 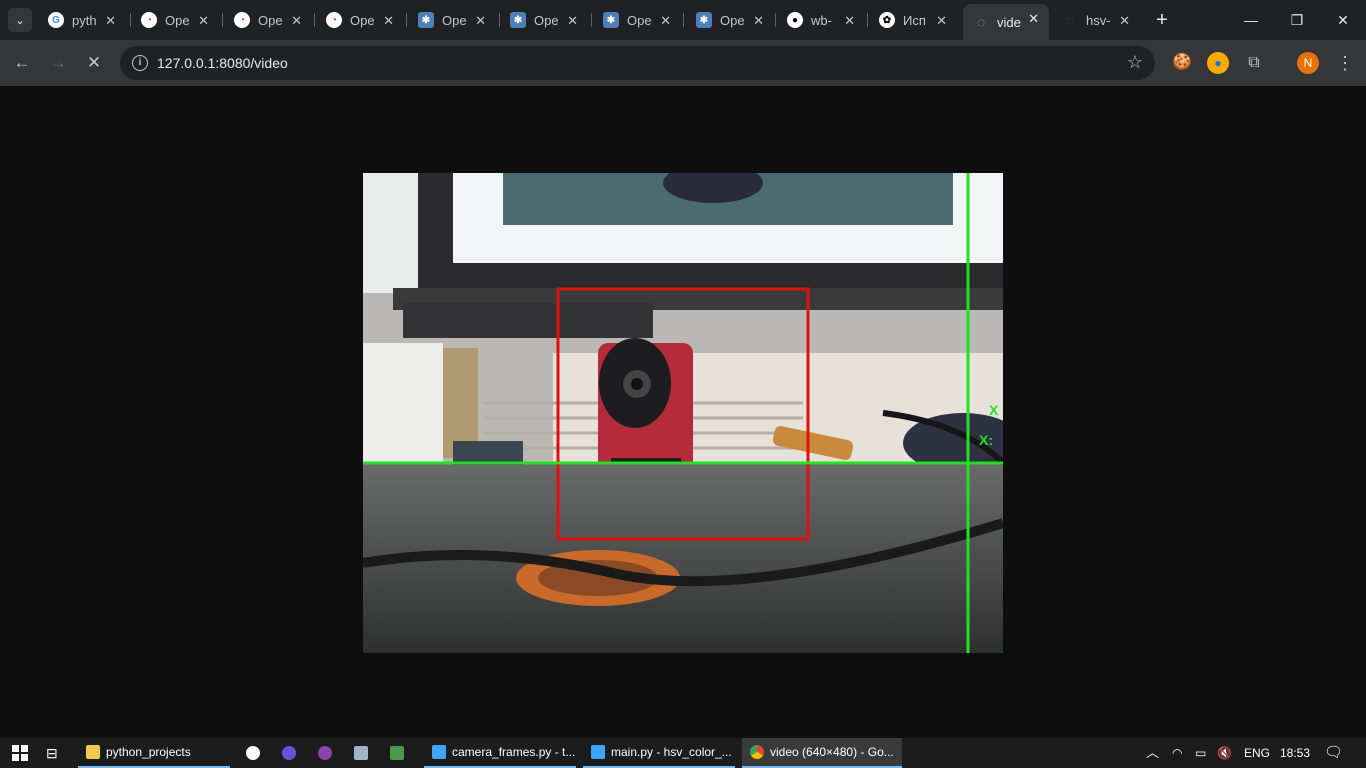 What do you see at coordinates (1162, 20) in the screenshot?
I see `new-tab-button: +` at bounding box center [1162, 20].